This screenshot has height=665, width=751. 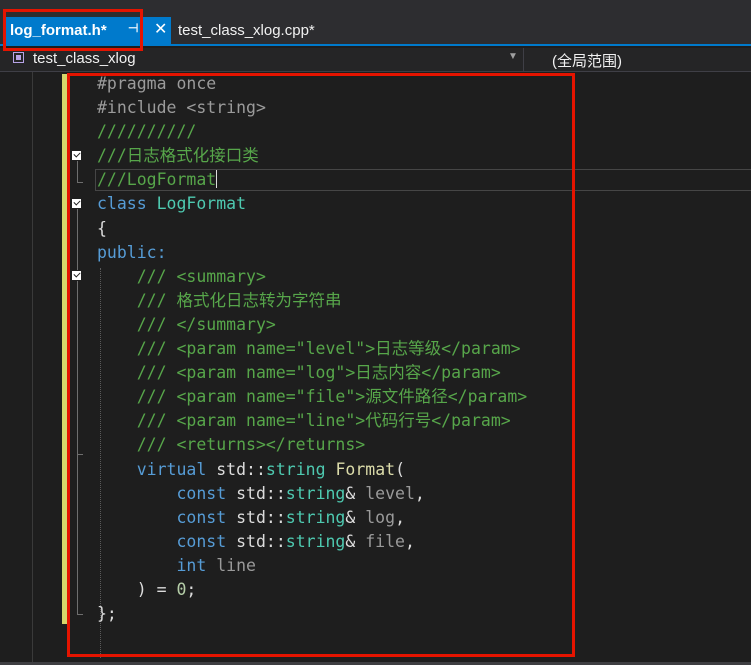 What do you see at coordinates (172, 204) in the screenshot?
I see `code-line: class LogFormat` at bounding box center [172, 204].